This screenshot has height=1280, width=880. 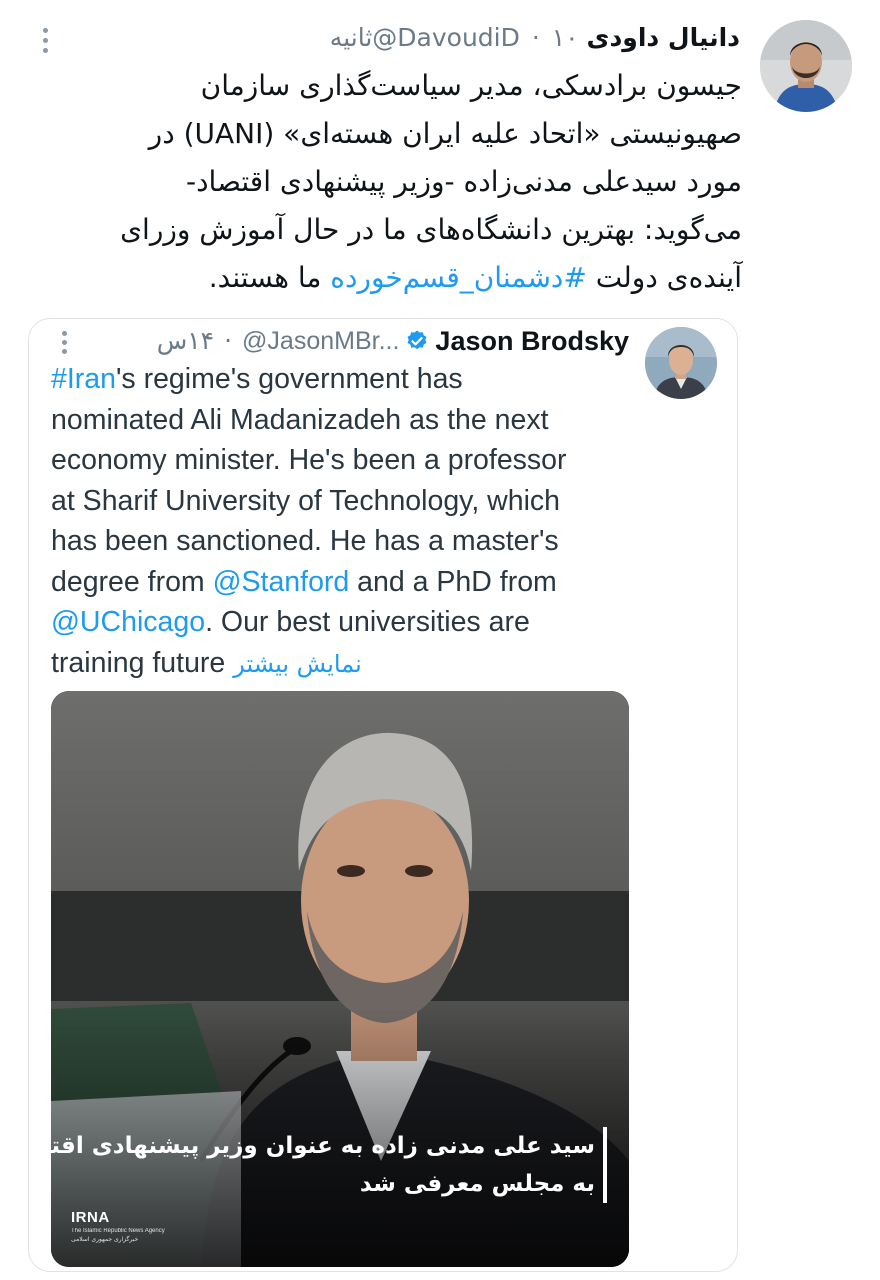 I want to click on mention-uchicago-link: @UChicago, so click(x=128, y=622).